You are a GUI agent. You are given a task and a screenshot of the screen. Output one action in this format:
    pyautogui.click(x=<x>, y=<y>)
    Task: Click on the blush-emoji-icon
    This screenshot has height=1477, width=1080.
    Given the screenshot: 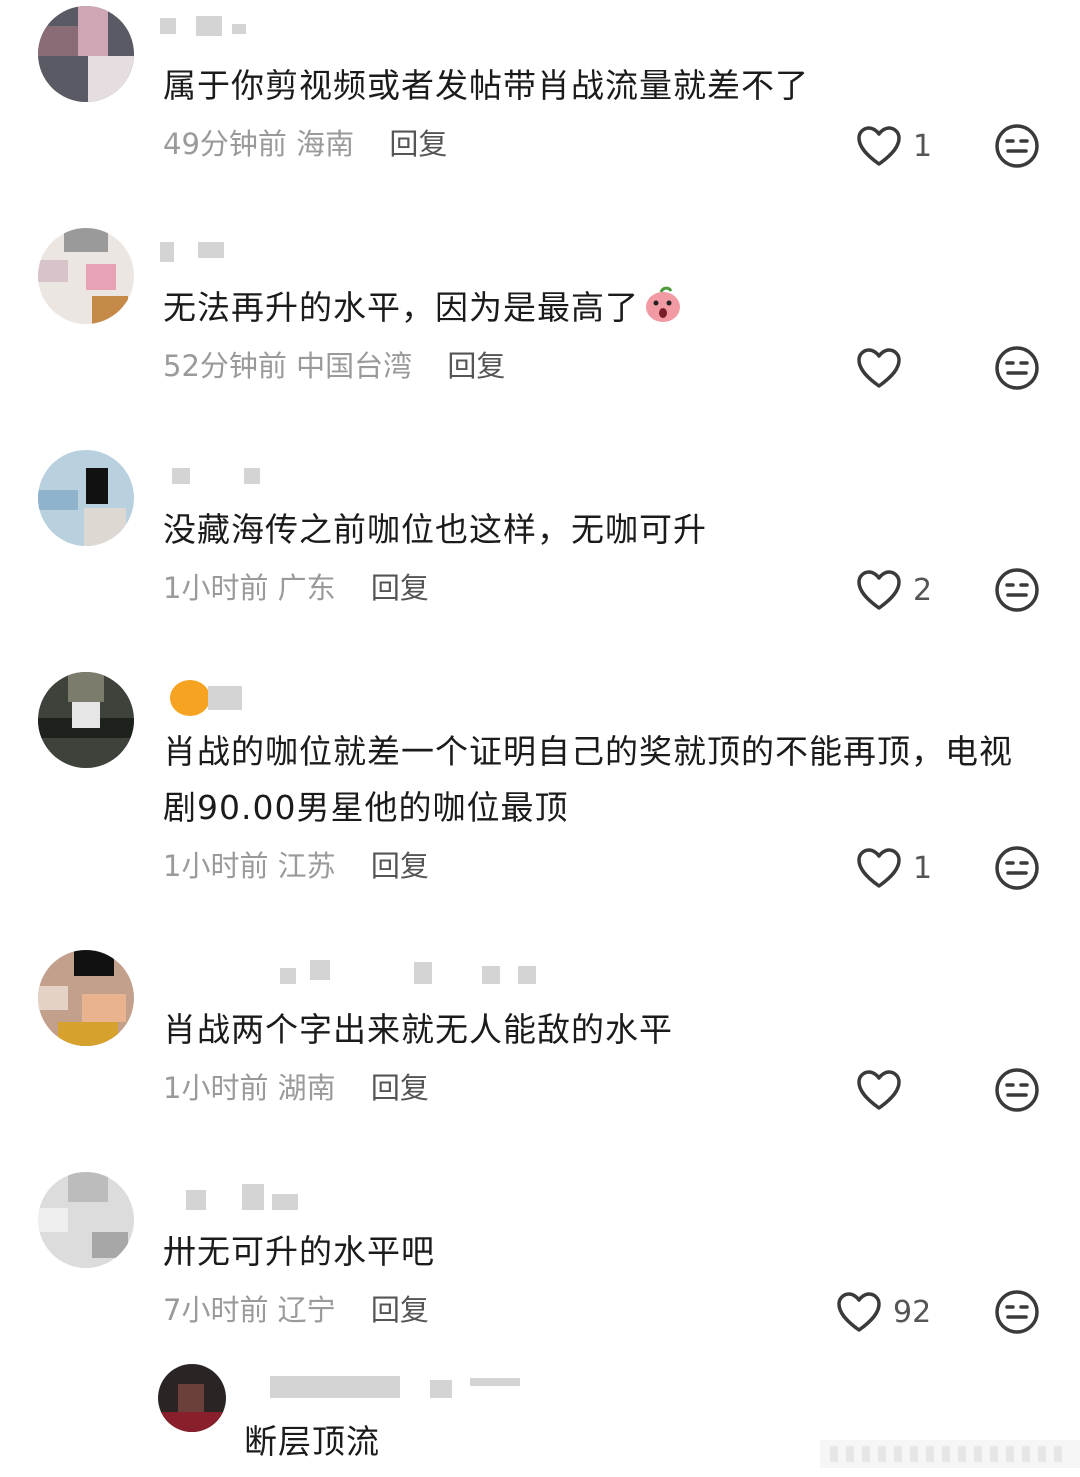 What is the action you would take?
    pyautogui.click(x=663, y=304)
    